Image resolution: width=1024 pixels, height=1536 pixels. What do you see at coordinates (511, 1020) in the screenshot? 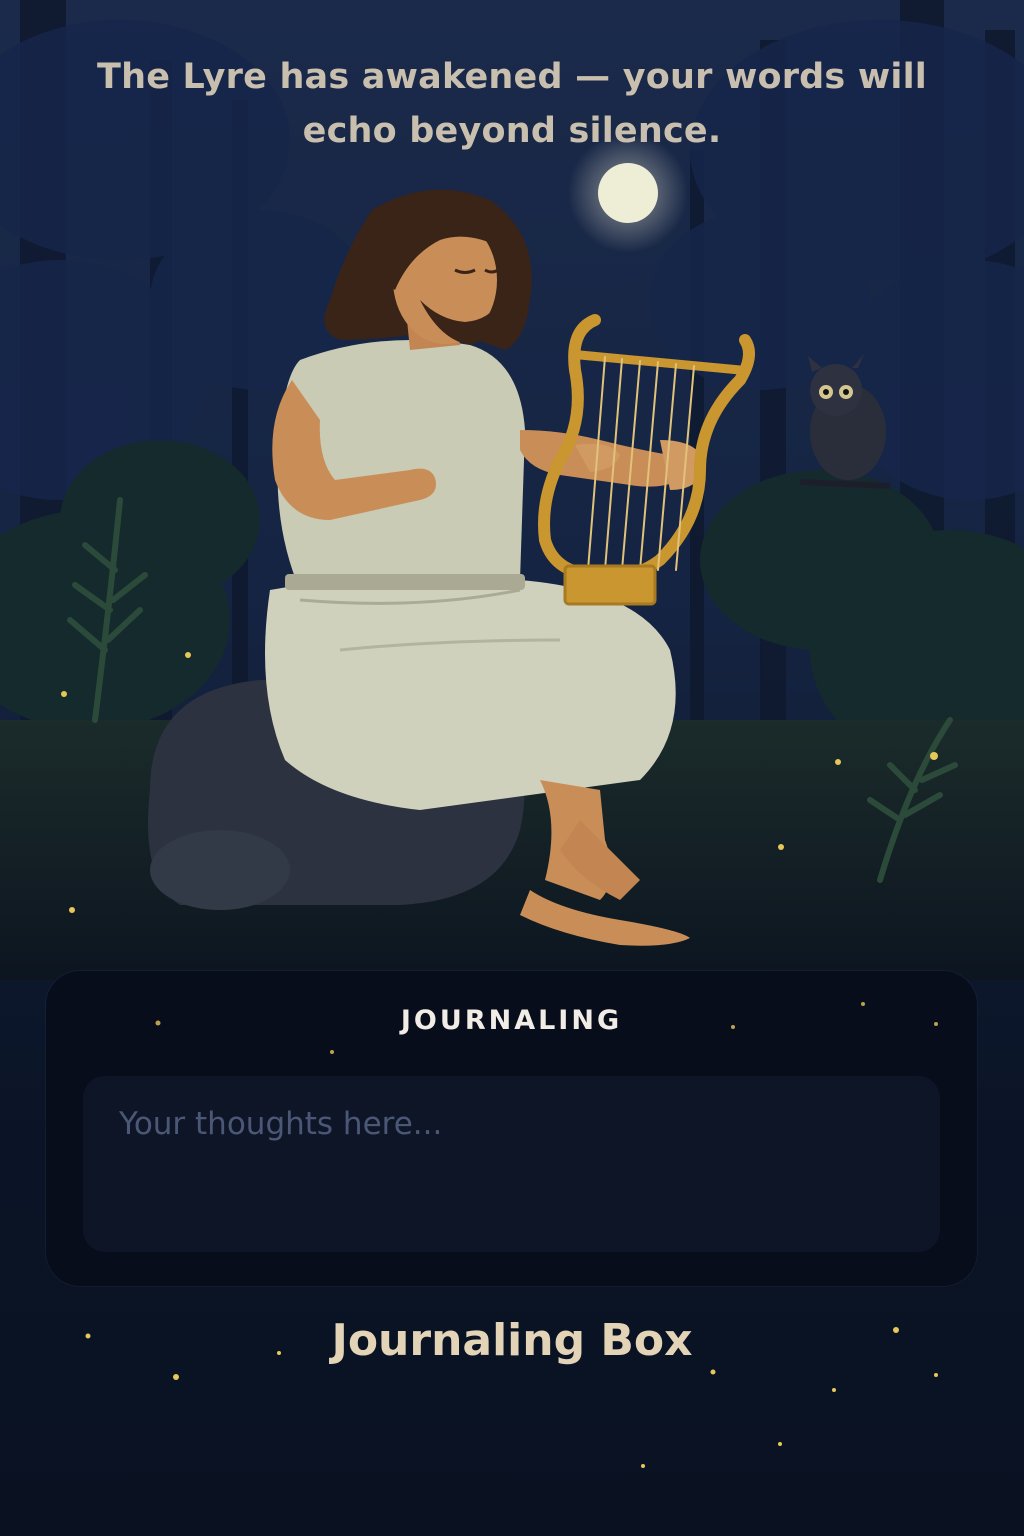
I see `journaling-title: JOURNALING` at bounding box center [511, 1020].